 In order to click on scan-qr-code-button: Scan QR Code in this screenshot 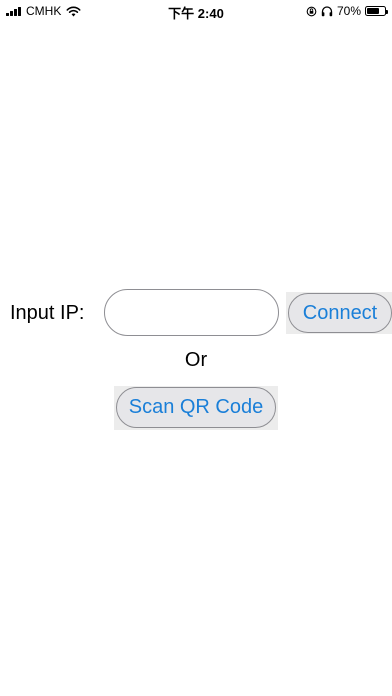, I will do `click(196, 407)`.